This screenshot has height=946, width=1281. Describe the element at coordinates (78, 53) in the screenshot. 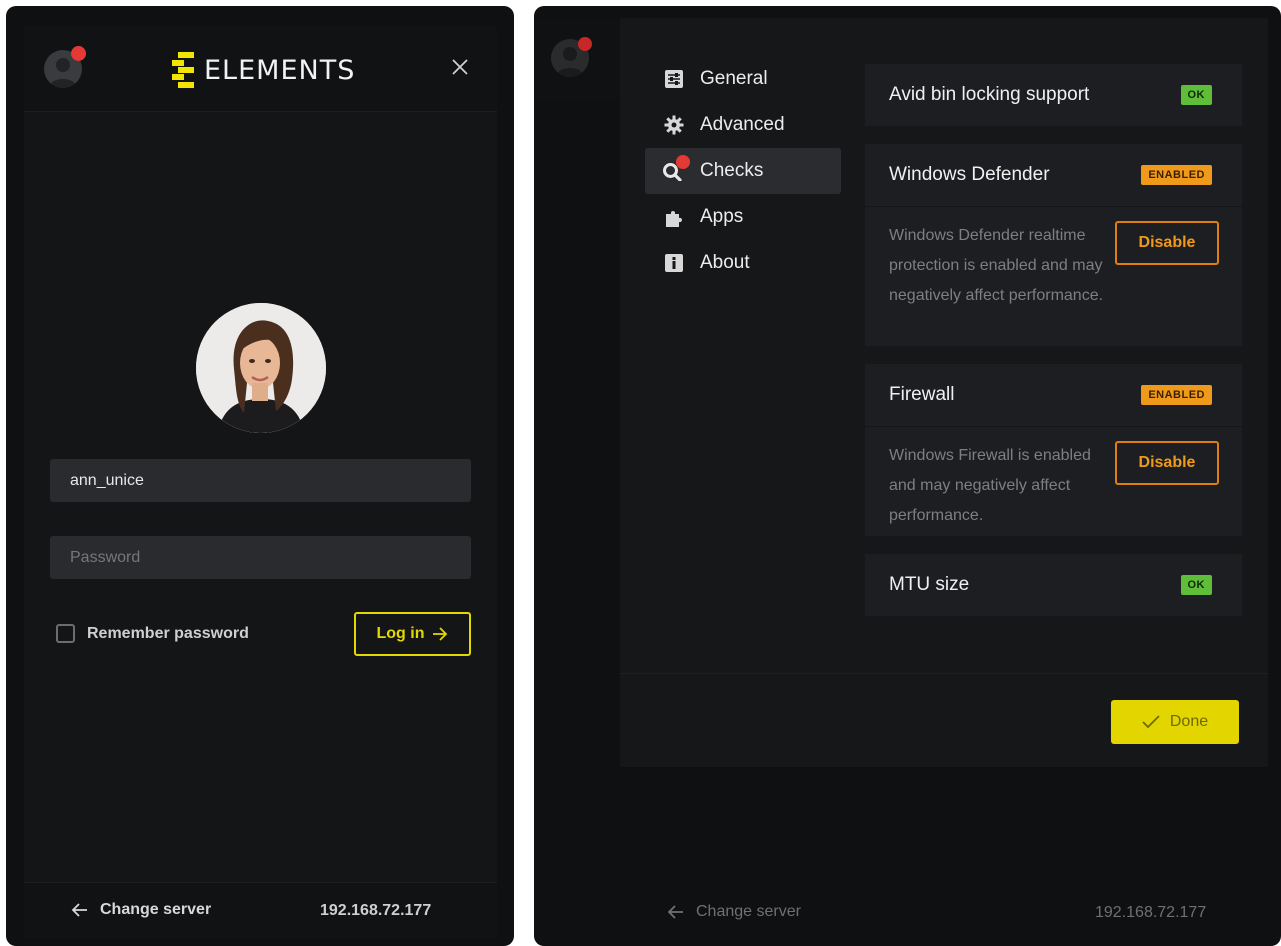

I see `notification-dot` at that location.